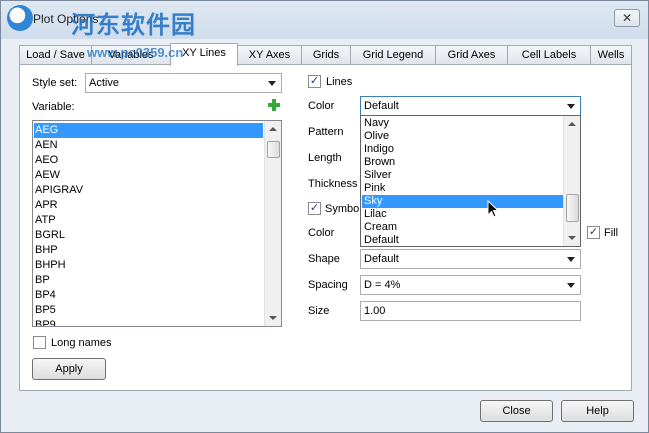 Image resolution: width=649 pixels, height=433 pixels. Describe the element at coordinates (20, 18) in the screenshot. I see `app-icon` at that location.